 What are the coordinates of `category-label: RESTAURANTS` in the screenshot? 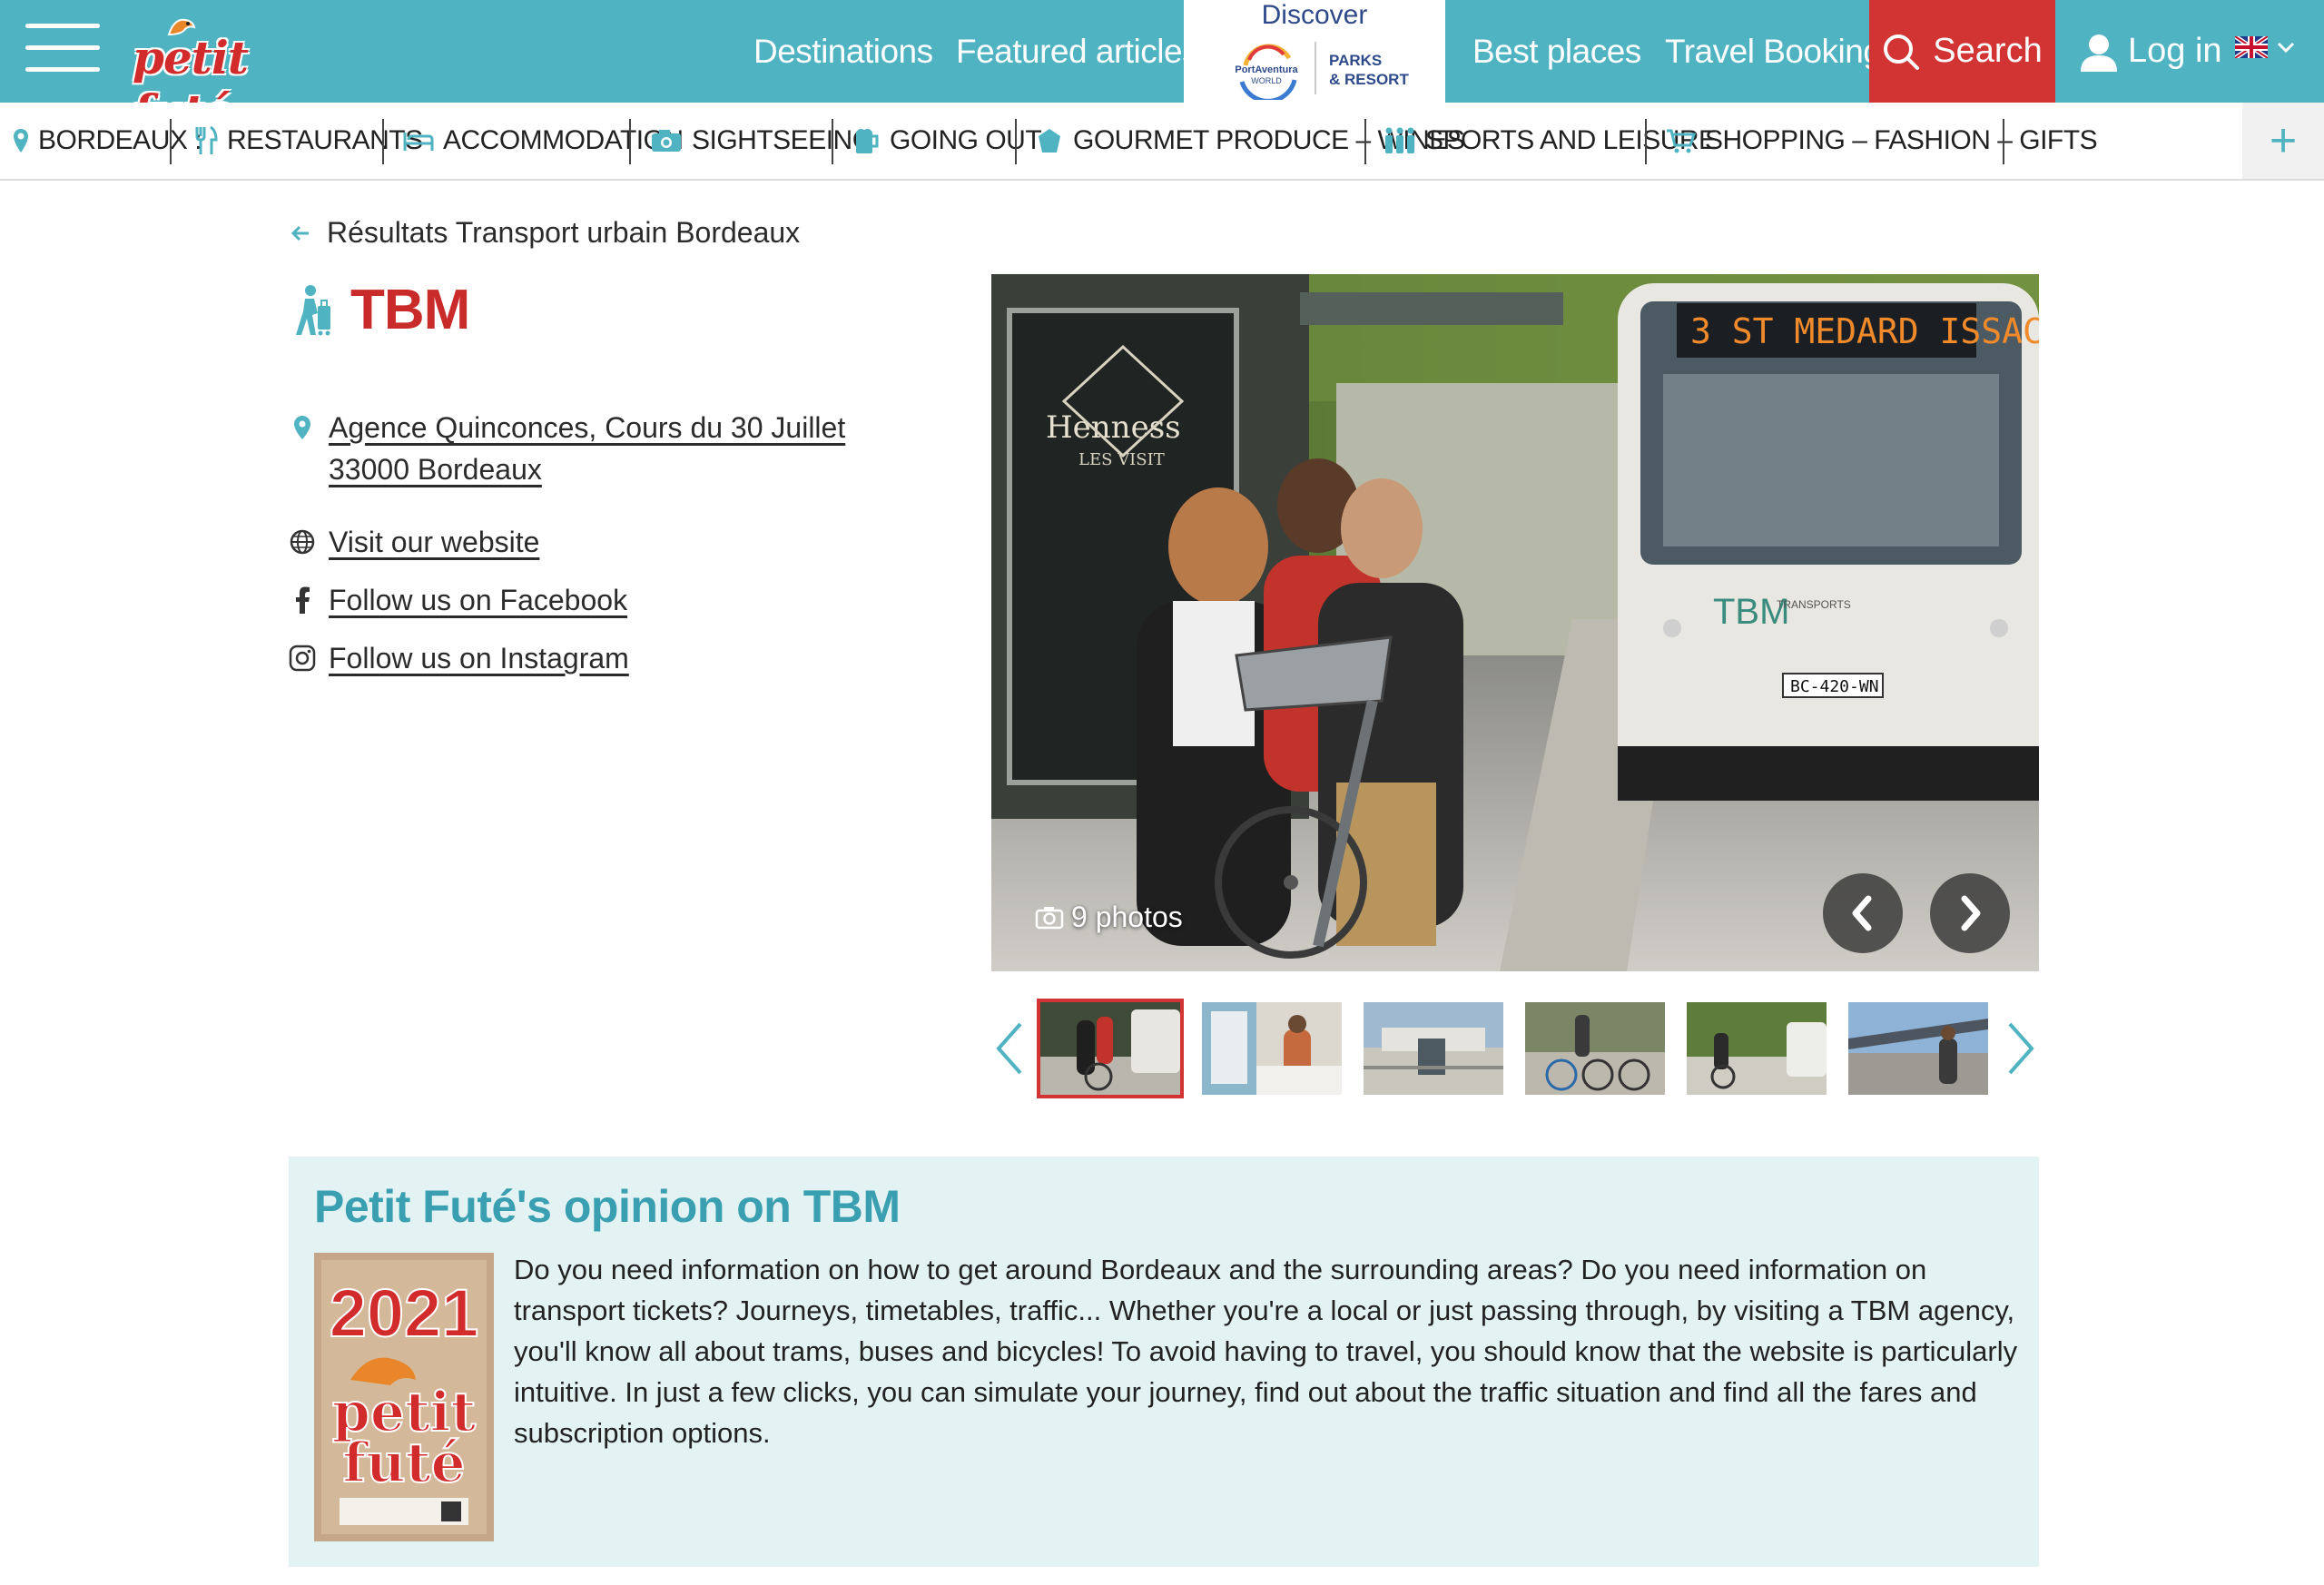 It's located at (325, 140).